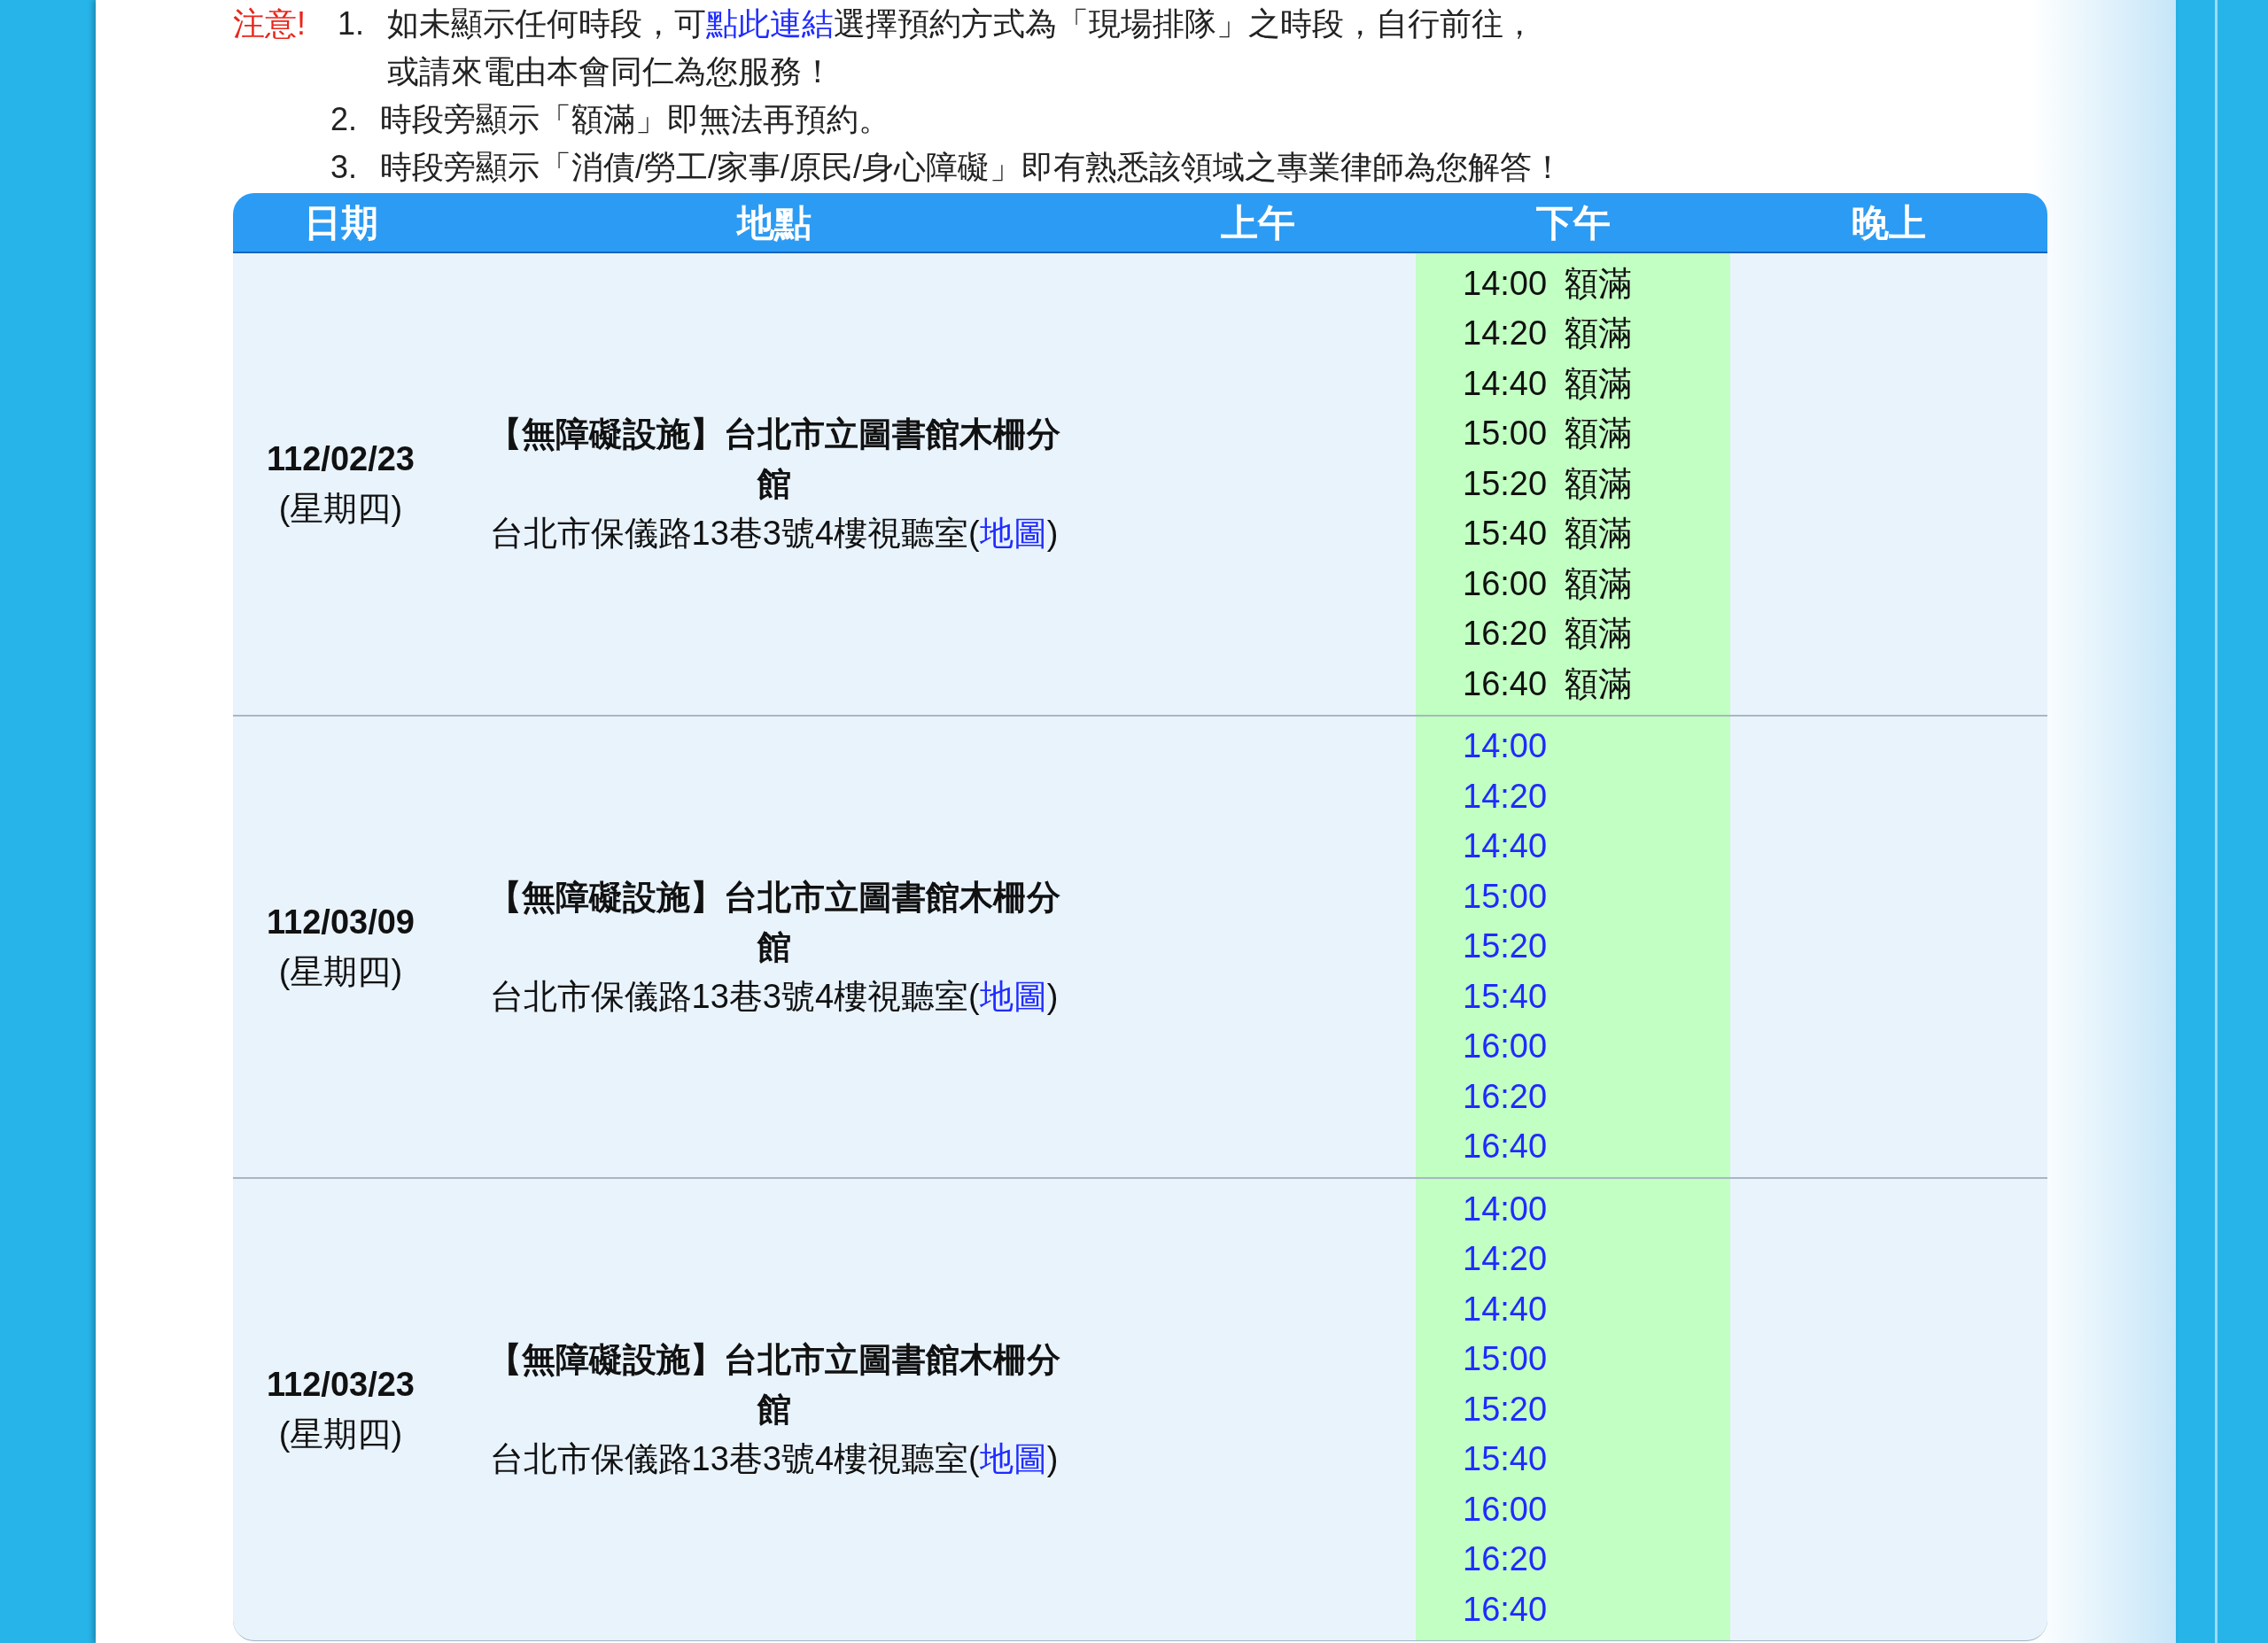 This screenshot has width=2268, height=1643. What do you see at coordinates (1505, 484) in the screenshot?
I see `timeslot-full: 15:20` at bounding box center [1505, 484].